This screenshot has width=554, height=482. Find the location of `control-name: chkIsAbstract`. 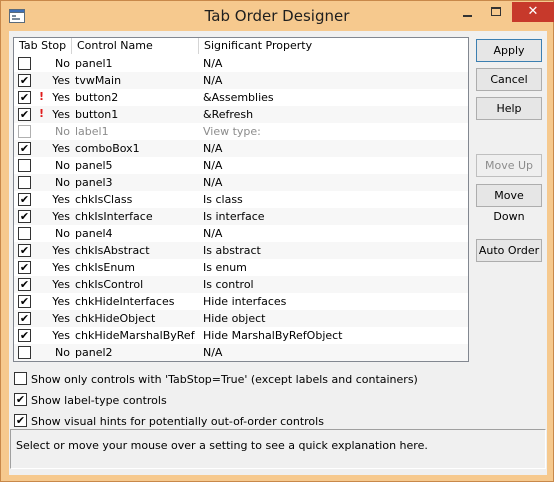

control-name: chkIsAbstract is located at coordinates (112, 250).